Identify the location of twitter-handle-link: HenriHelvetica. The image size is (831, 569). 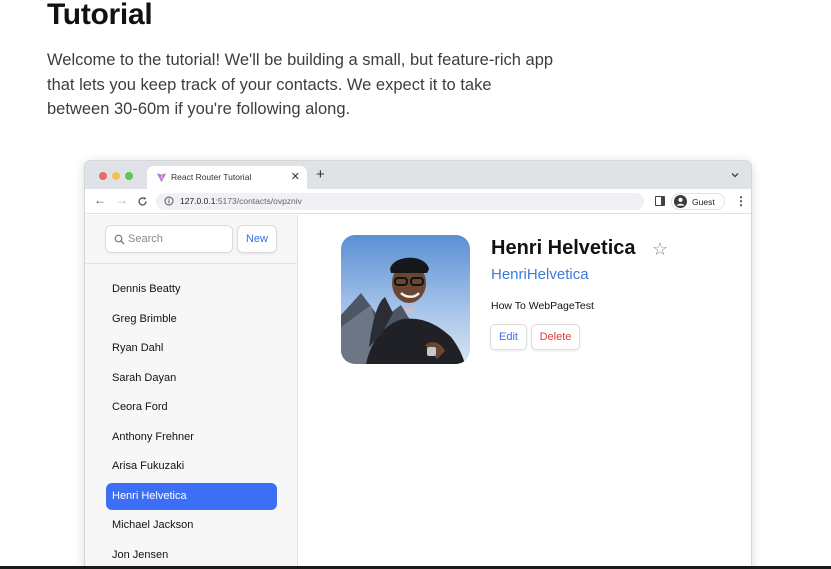
(540, 274).